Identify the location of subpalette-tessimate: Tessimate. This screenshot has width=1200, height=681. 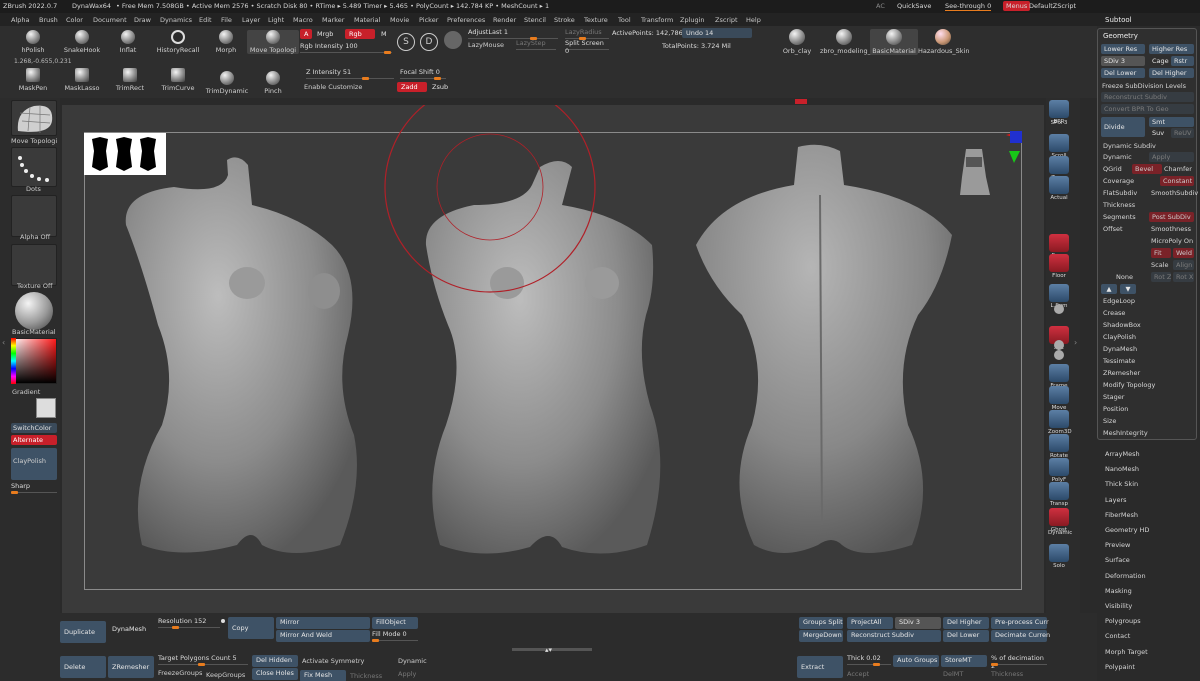
(1119, 361).